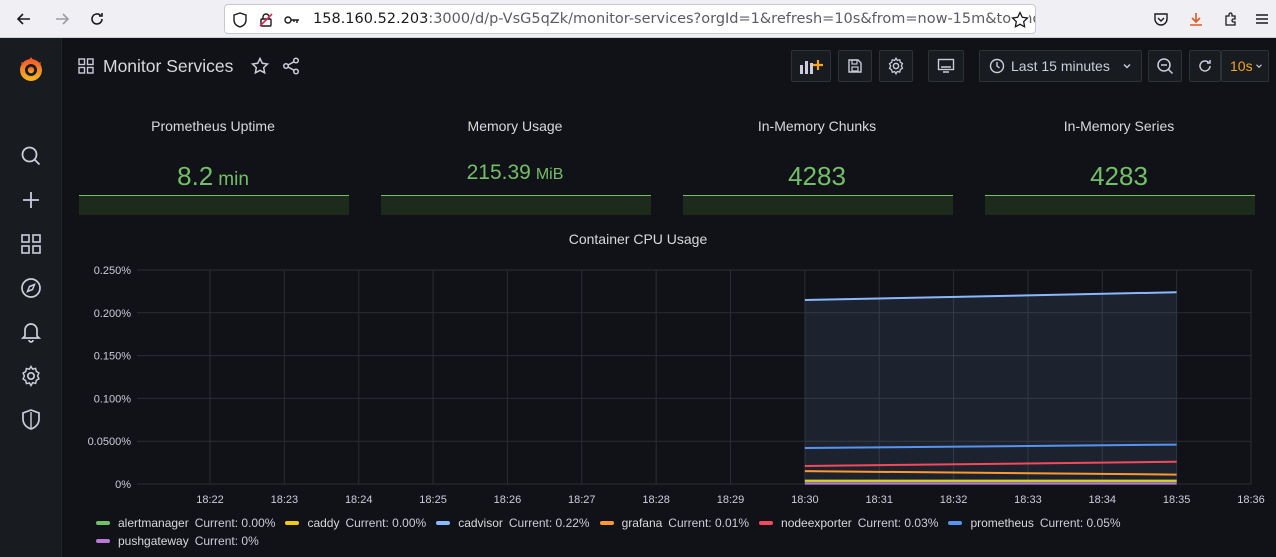 Image resolution: width=1276 pixels, height=557 pixels. I want to click on y-tick-label: 0.200%, so click(113, 314).